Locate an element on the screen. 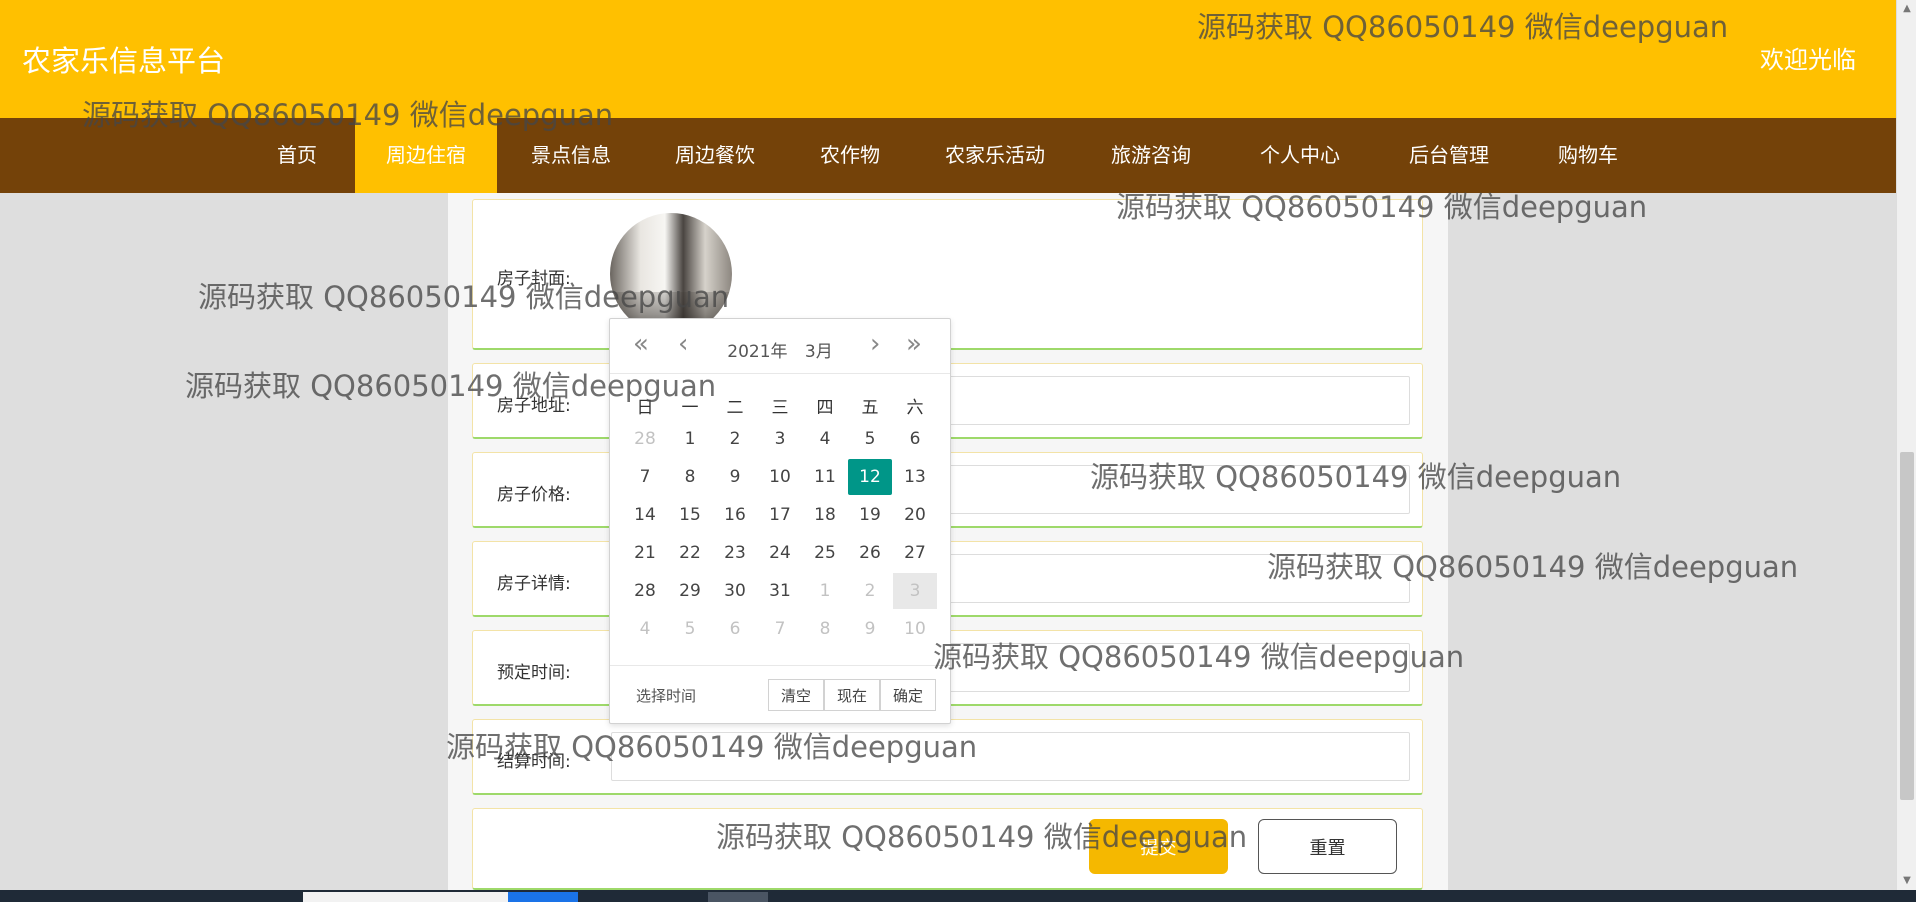 The height and width of the screenshot is (902, 1916). date-picker-footer: 选择时间 清空 现在 确定 is located at coordinates (780, 694).